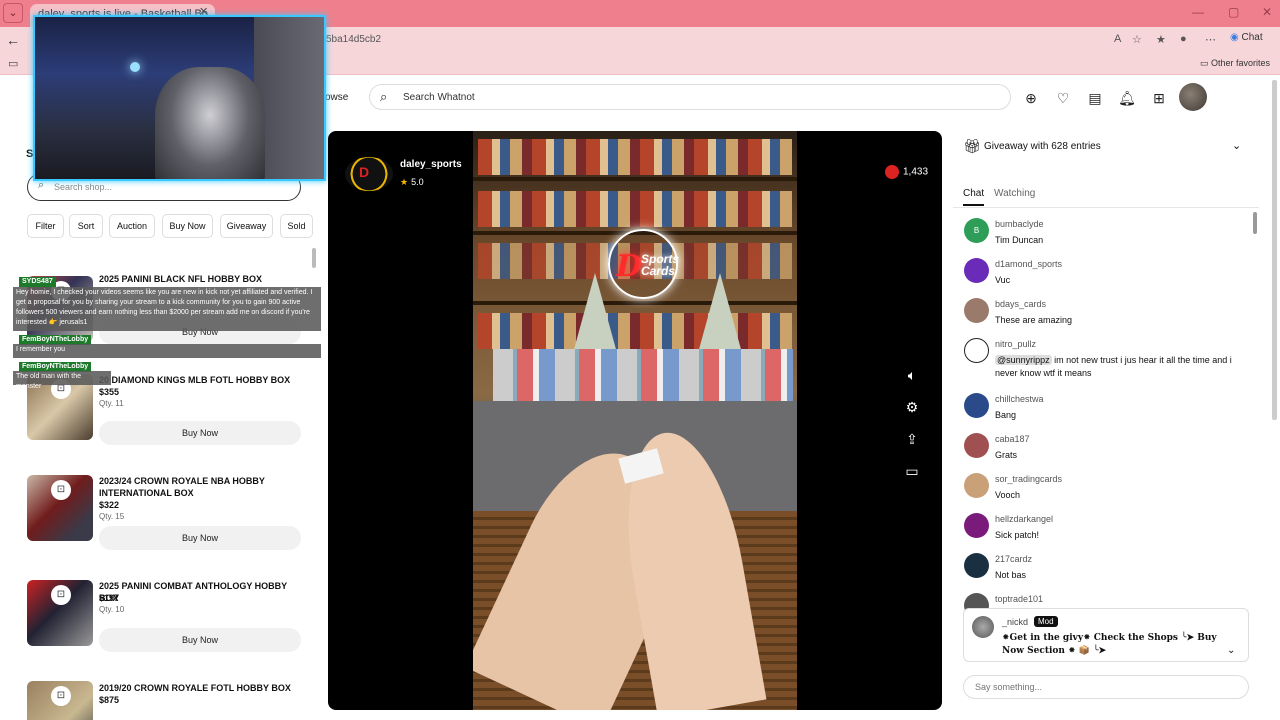  I want to click on tab-actions-icon: ⌄, so click(13, 13).